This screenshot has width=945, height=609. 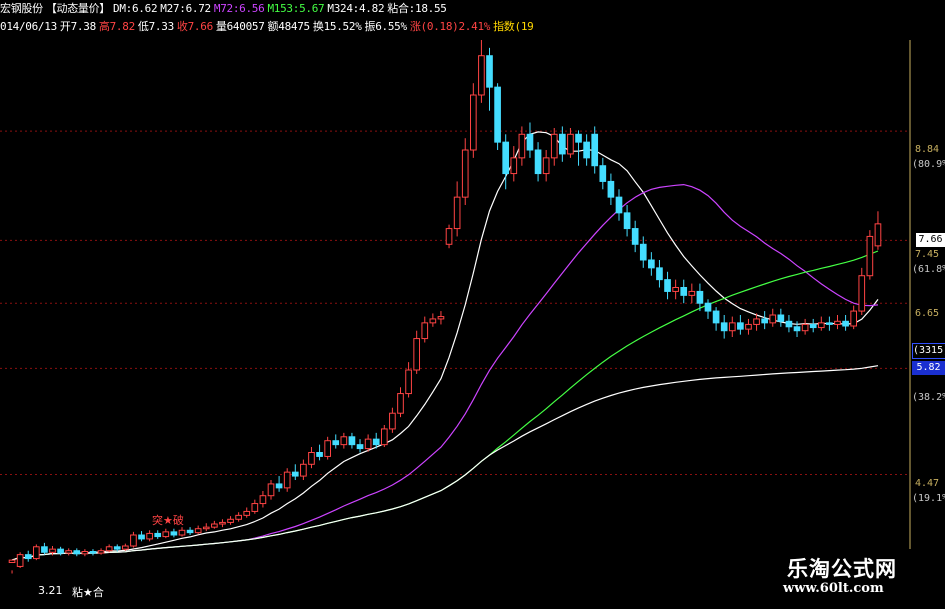 What do you see at coordinates (928, 269) in the screenshot?
I see `ypct-618: (61.8%)` at bounding box center [928, 269].